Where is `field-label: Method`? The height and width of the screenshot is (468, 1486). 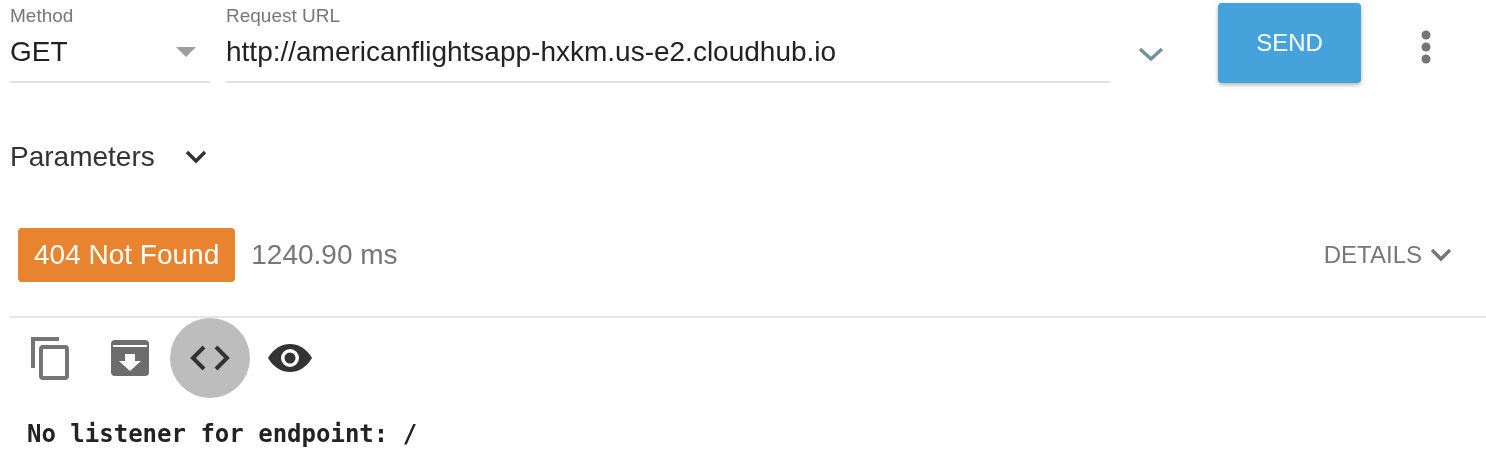 field-label: Method is located at coordinates (42, 15).